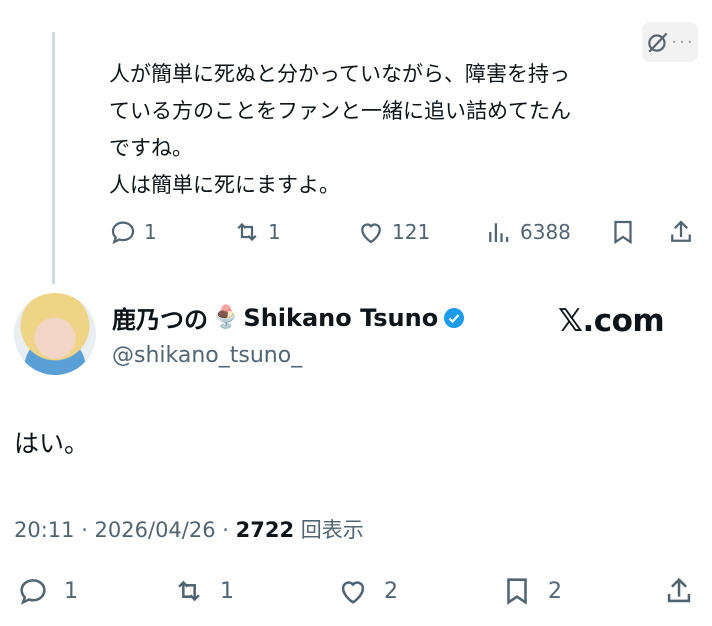  Describe the element at coordinates (545, 232) in the screenshot. I see `views-count: 6388` at that location.